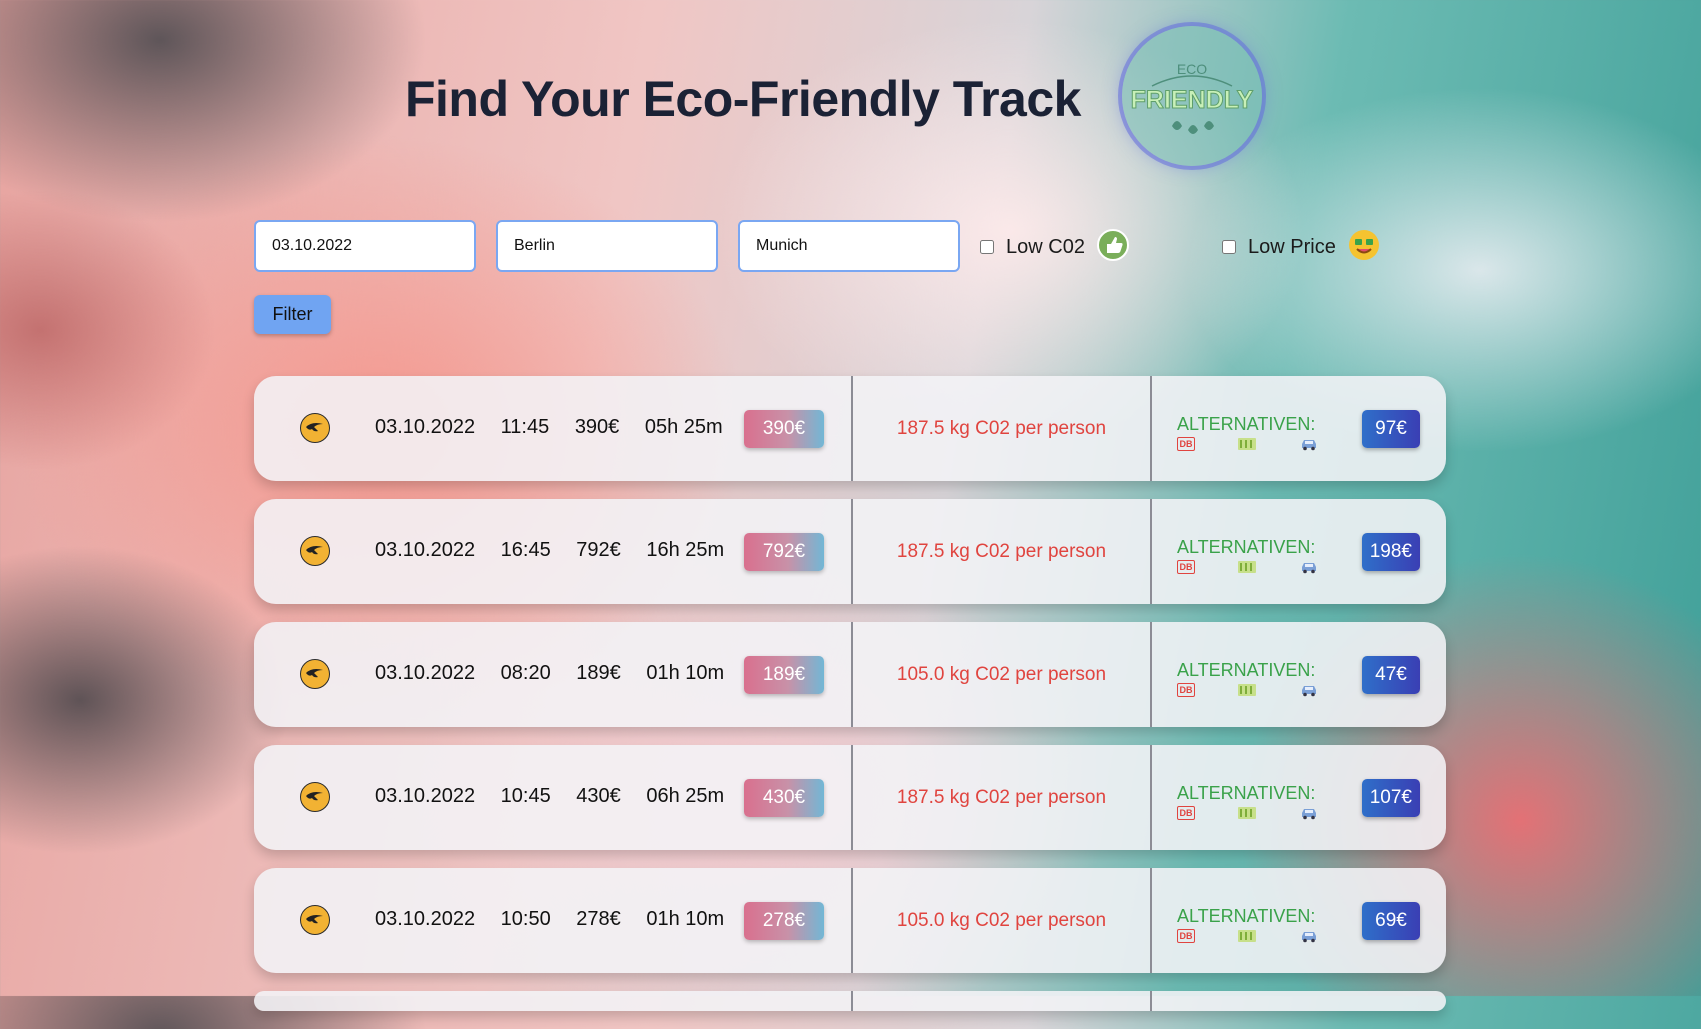 The image size is (1701, 1029). Describe the element at coordinates (292, 314) in the screenshot. I see `filter-button: Filter` at that location.